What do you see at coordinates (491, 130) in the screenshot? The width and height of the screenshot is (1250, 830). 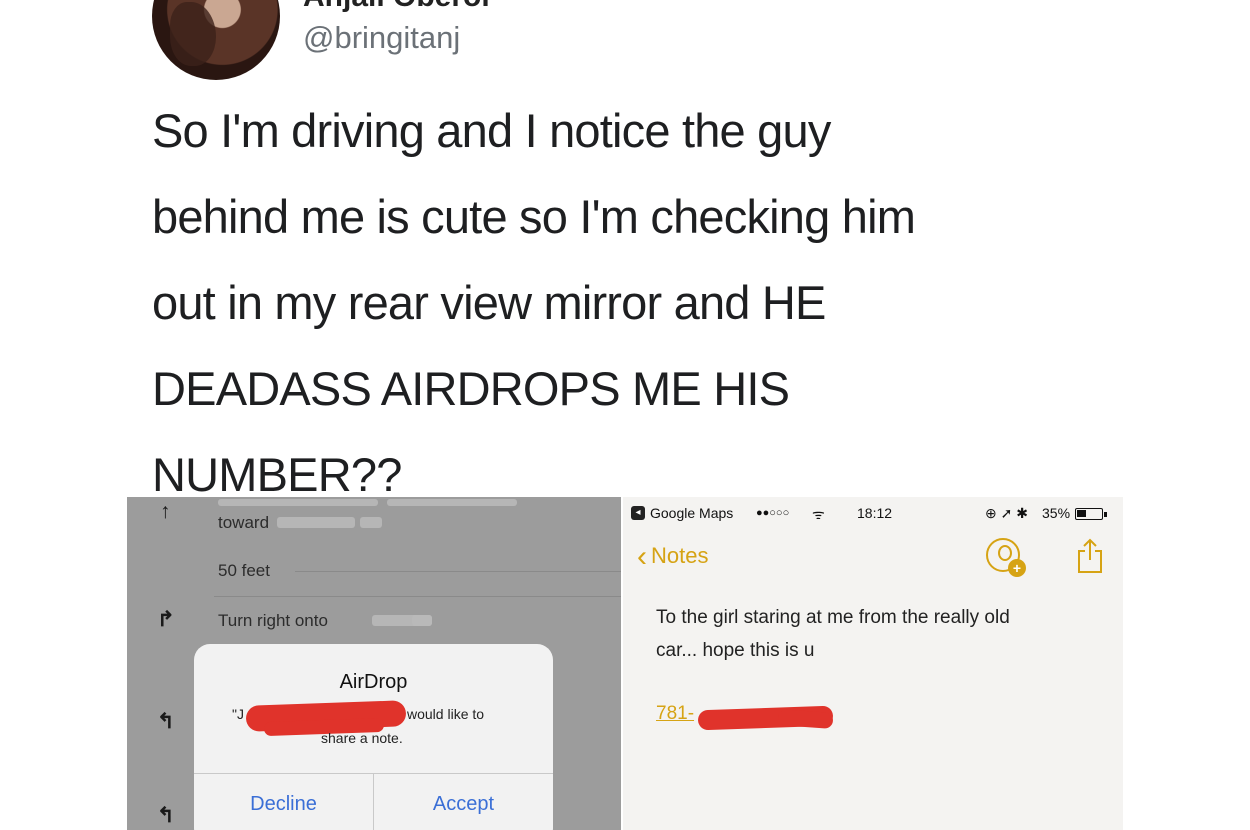 I see `tweet-line: So I'm driving and I notice the guy` at bounding box center [491, 130].